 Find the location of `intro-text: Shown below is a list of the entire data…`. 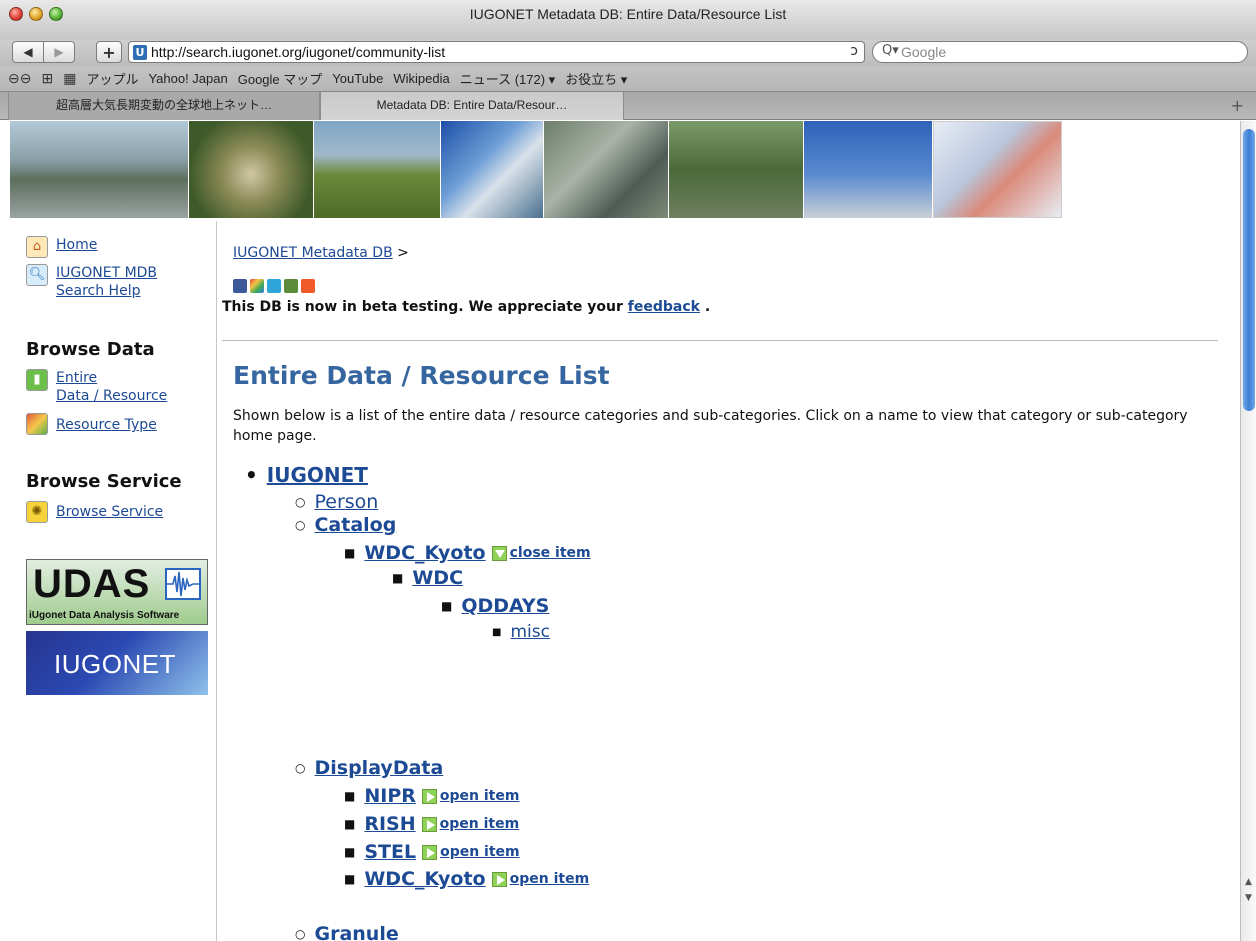

intro-text: Shown below is a list of the entire data… is located at coordinates (710, 426).